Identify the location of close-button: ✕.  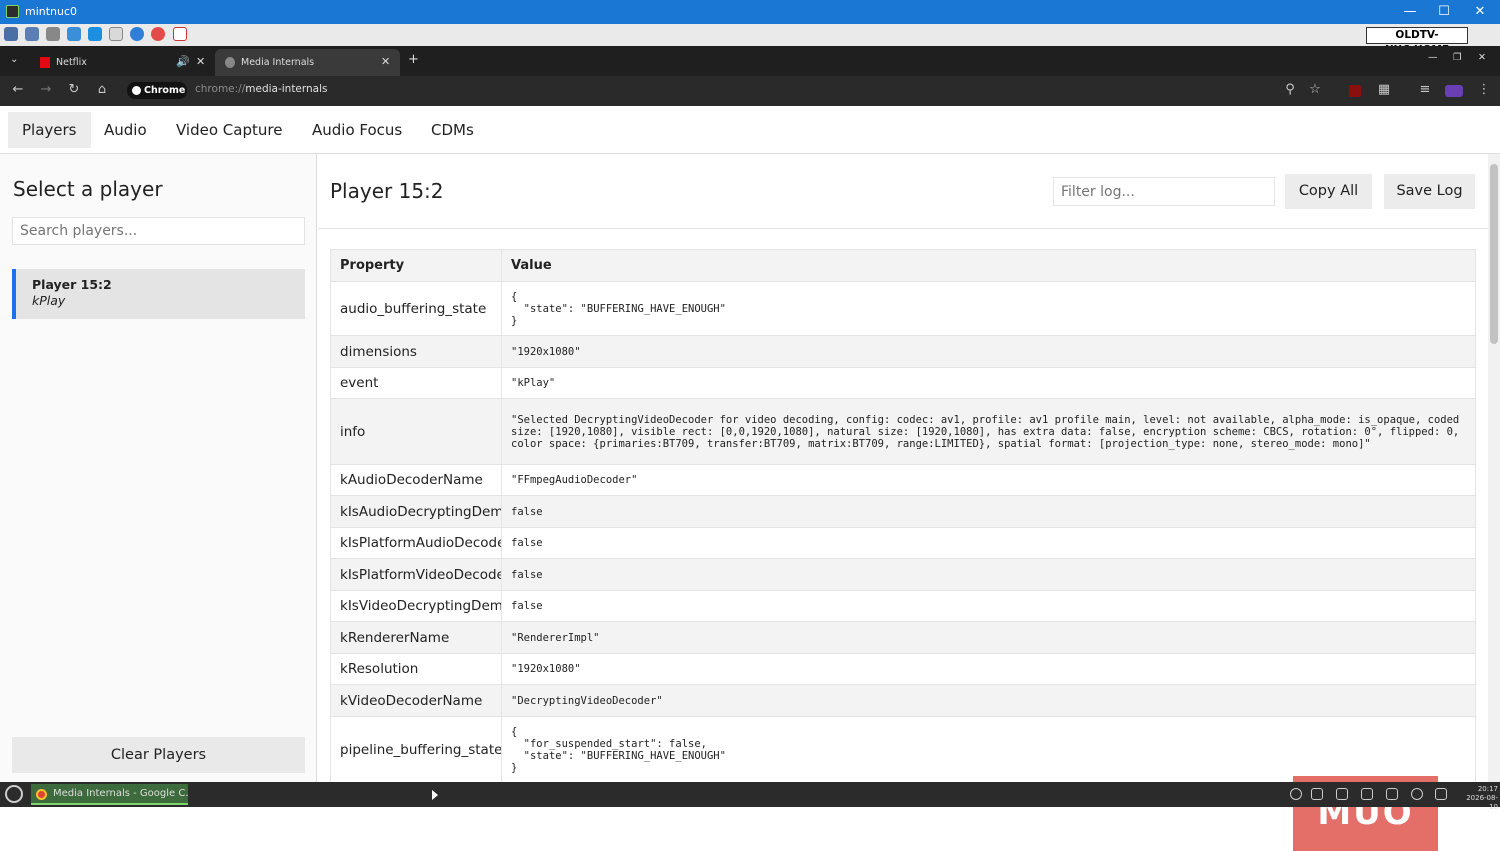
(1480, 12).